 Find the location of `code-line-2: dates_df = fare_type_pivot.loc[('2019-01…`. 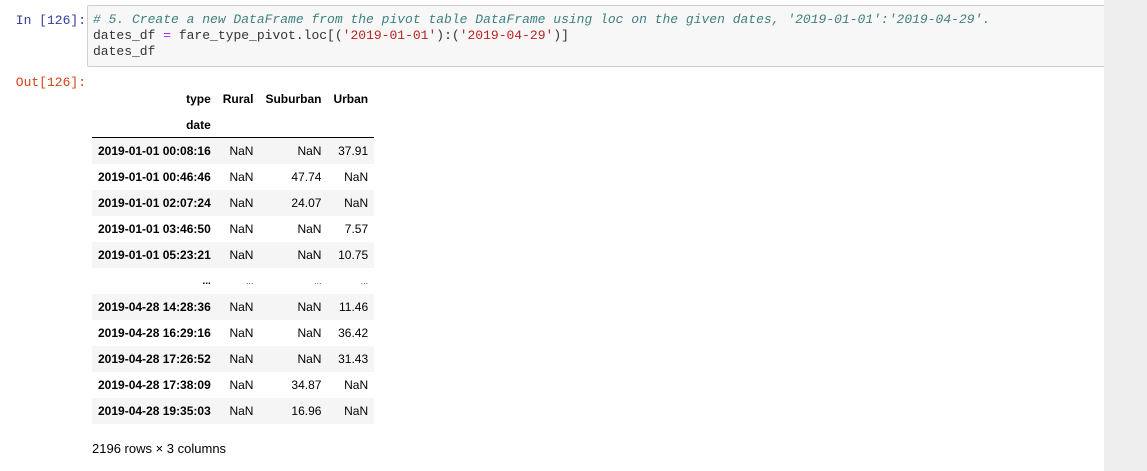

code-line-2: dates_df = fare_type_pivot.loc[('2019-01… is located at coordinates (331, 36).